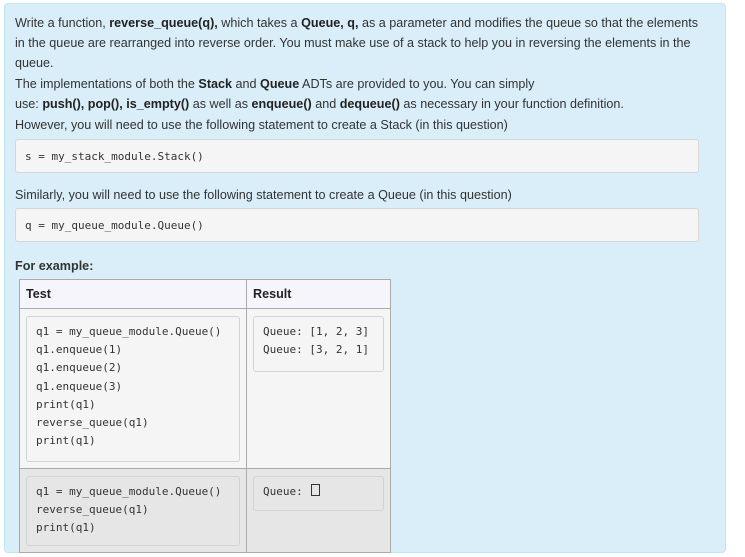 The height and width of the screenshot is (557, 745). Describe the element at coordinates (215, 84) in the screenshot. I see `stack-term: Stack` at that location.